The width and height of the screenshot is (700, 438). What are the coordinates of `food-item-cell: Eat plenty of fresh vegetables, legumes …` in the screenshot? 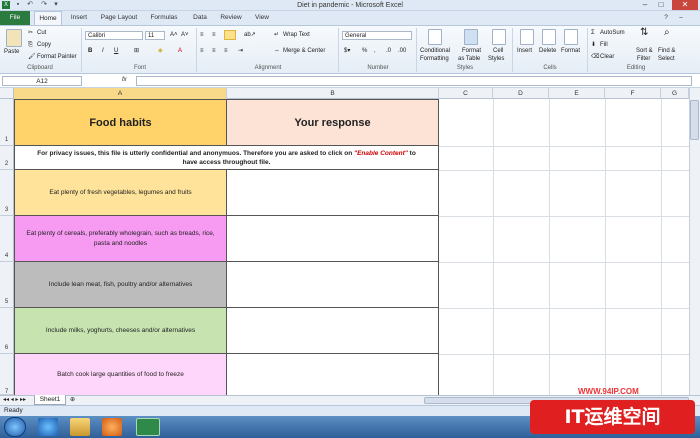 It's located at (120, 193).